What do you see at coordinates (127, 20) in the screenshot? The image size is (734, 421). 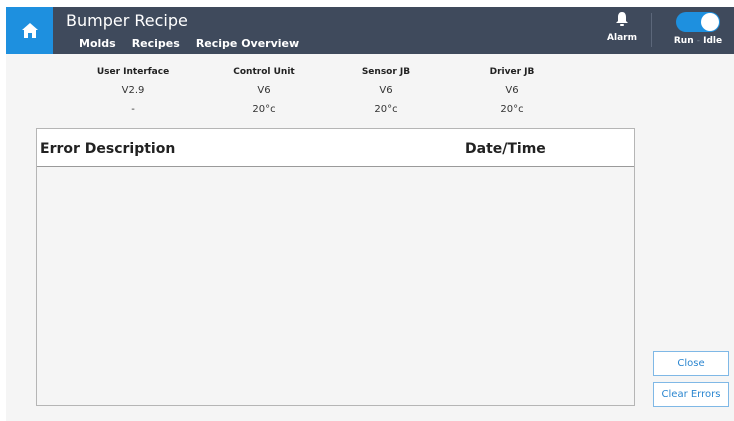 I see `page-title: Bumper Recipe` at bounding box center [127, 20].